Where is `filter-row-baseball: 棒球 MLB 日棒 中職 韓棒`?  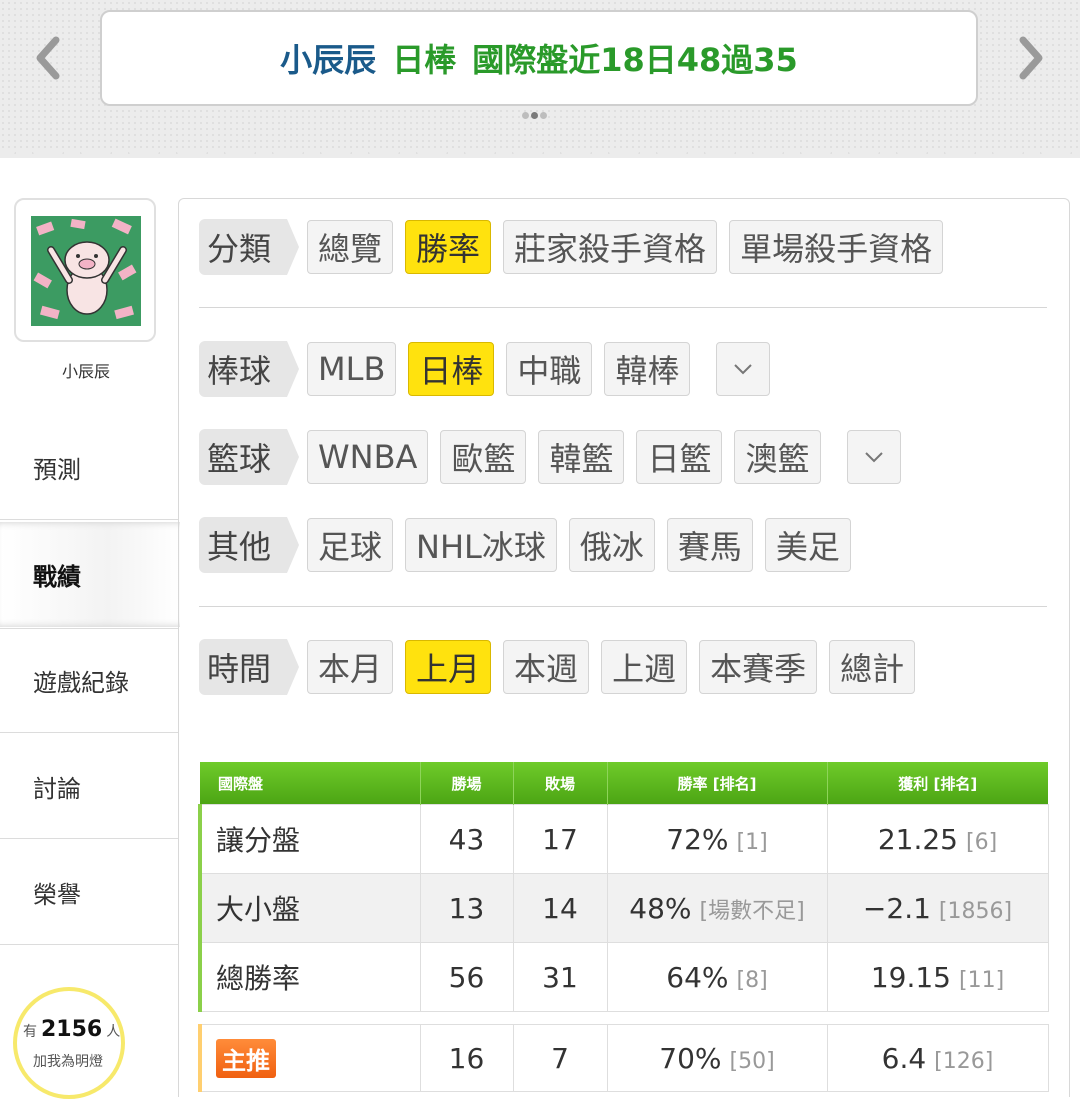 filter-row-baseball: 棒球 MLB 日棒 中職 韓棒 is located at coordinates (485, 369).